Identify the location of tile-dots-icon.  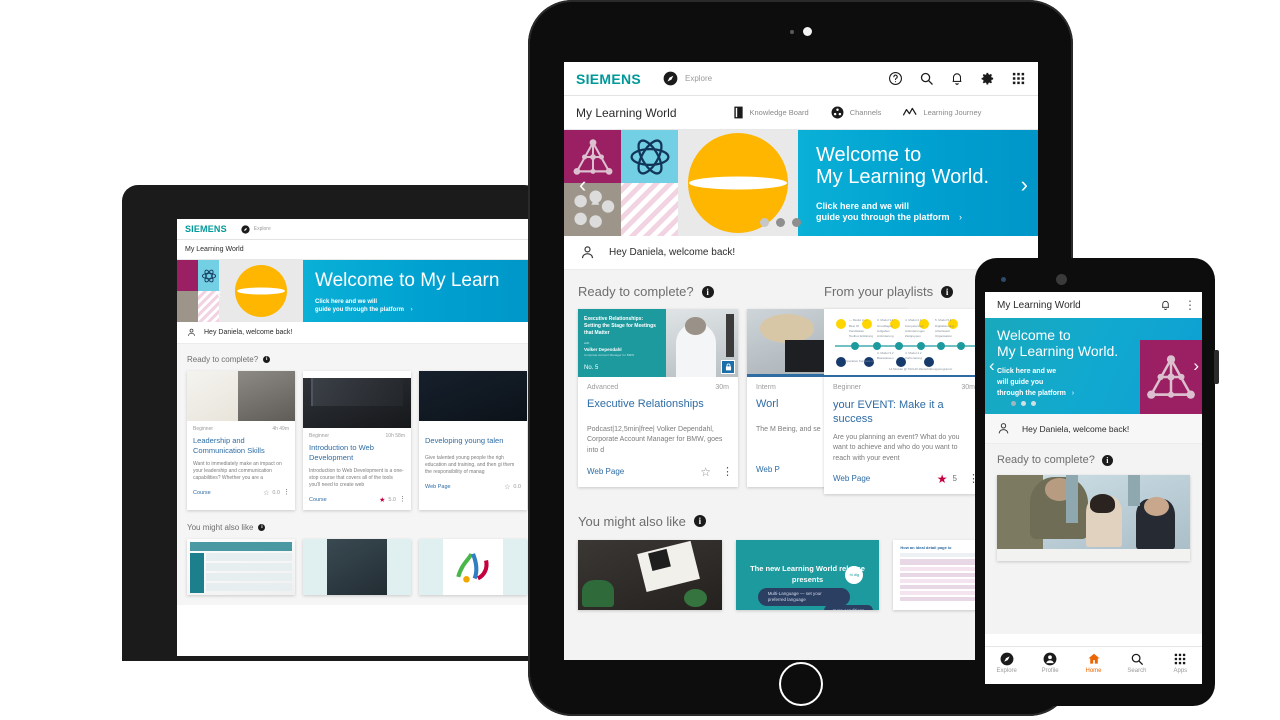
(592, 209).